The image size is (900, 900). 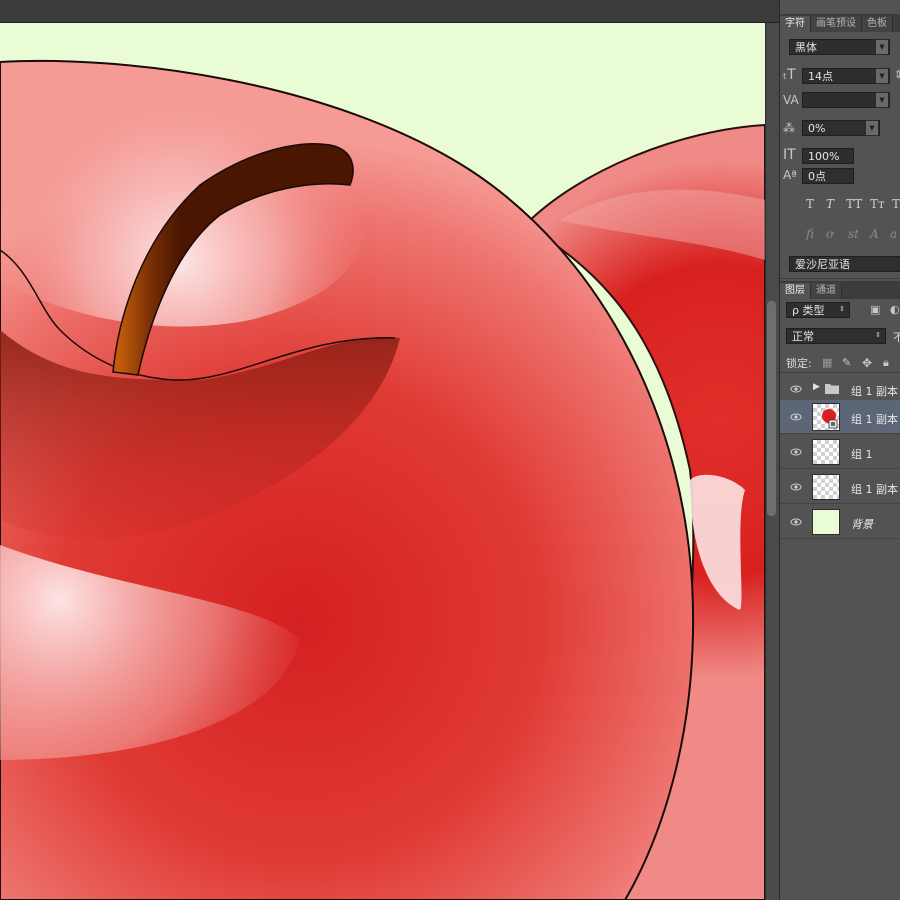 I want to click on expand-group-icon: ▶, so click(x=816, y=387).